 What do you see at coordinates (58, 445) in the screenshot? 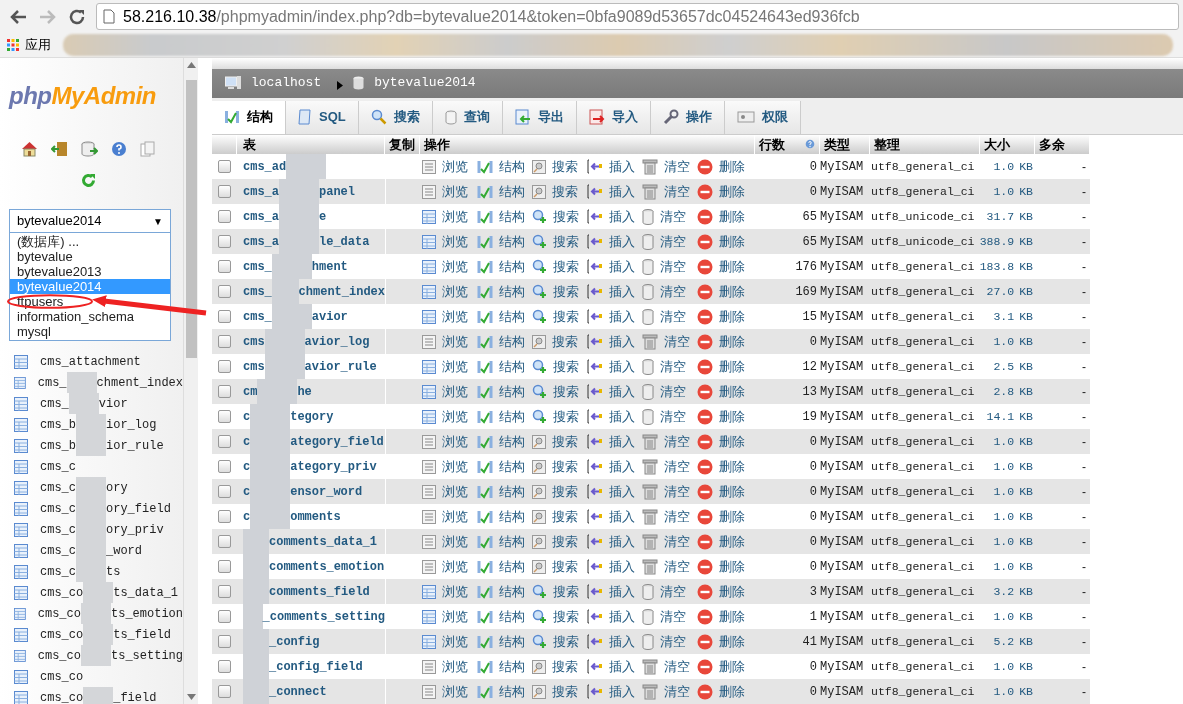
I see `table-link: cms_b` at bounding box center [58, 445].